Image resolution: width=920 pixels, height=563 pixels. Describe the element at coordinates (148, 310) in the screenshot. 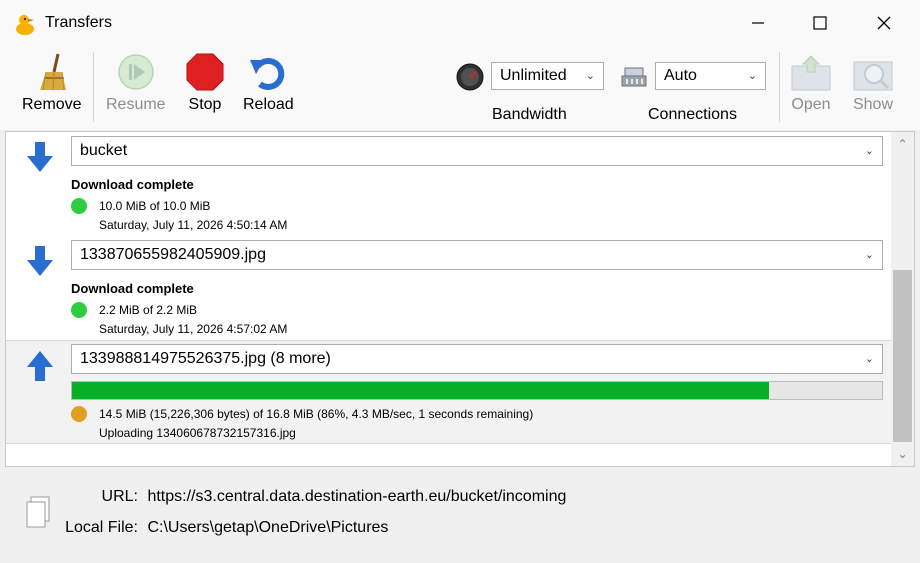

I see `transfer-size: 2.2 MiB of 2.2 MiB` at that location.